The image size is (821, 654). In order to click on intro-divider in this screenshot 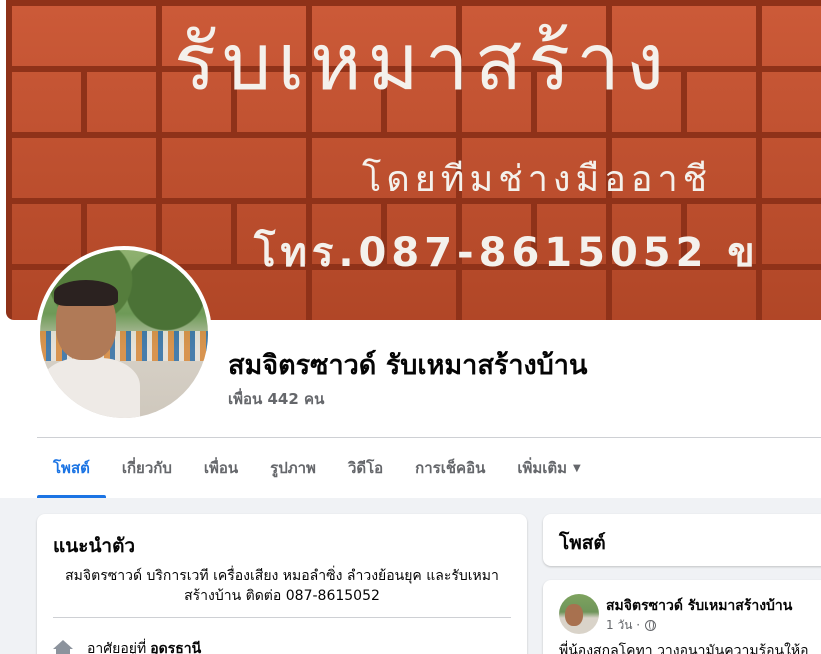, I will do `click(282, 617)`.